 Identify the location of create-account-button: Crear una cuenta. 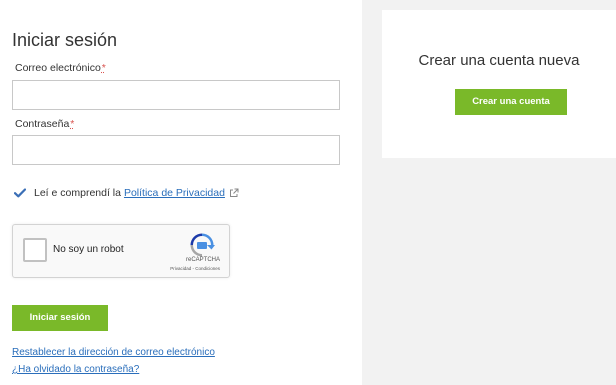
(511, 102).